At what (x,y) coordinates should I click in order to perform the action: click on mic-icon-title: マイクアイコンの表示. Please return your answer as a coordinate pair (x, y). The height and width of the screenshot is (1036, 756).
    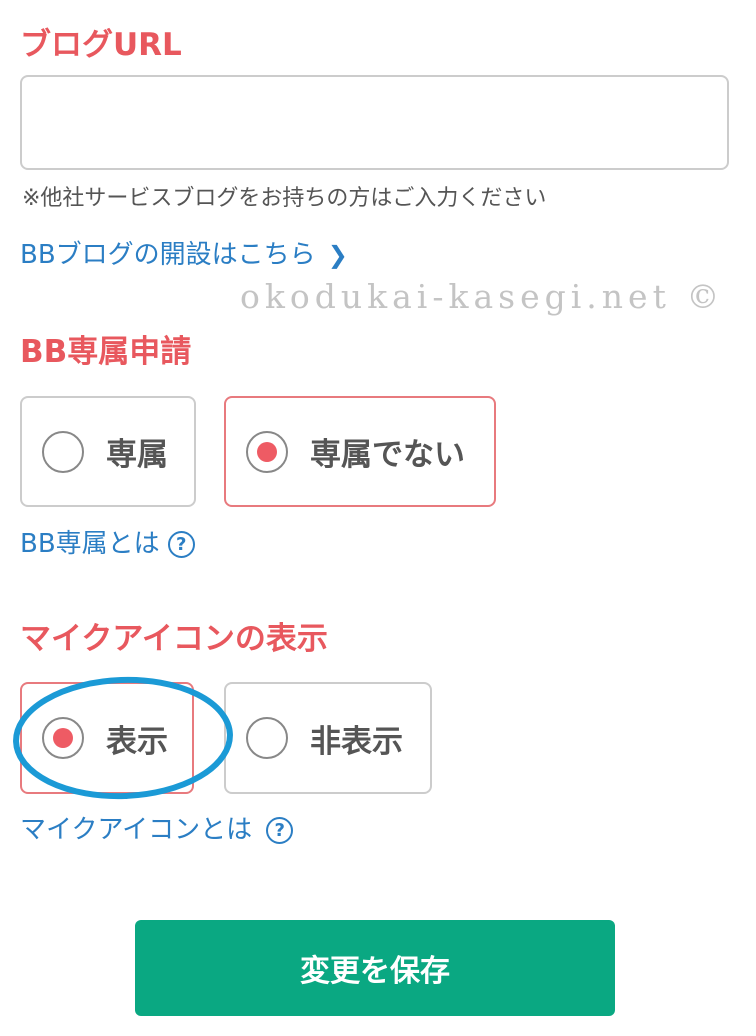
    Looking at the image, I should click on (174, 639).